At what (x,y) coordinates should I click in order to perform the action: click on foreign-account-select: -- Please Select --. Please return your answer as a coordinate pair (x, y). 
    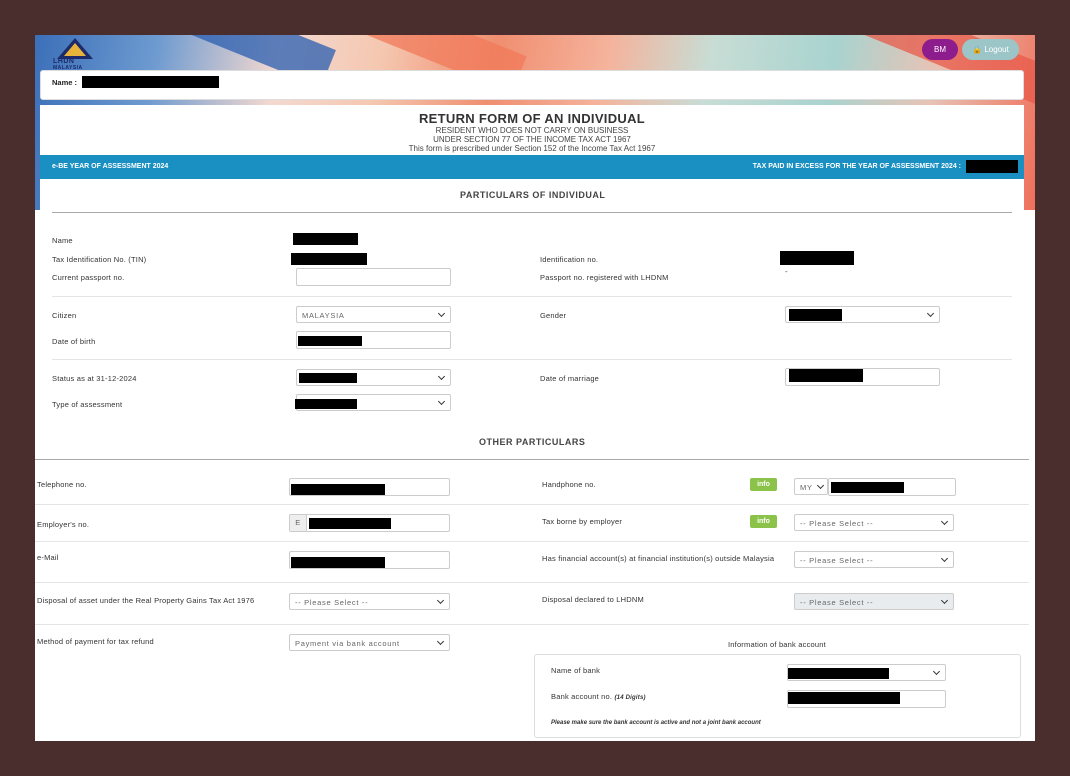
    Looking at the image, I should click on (874, 559).